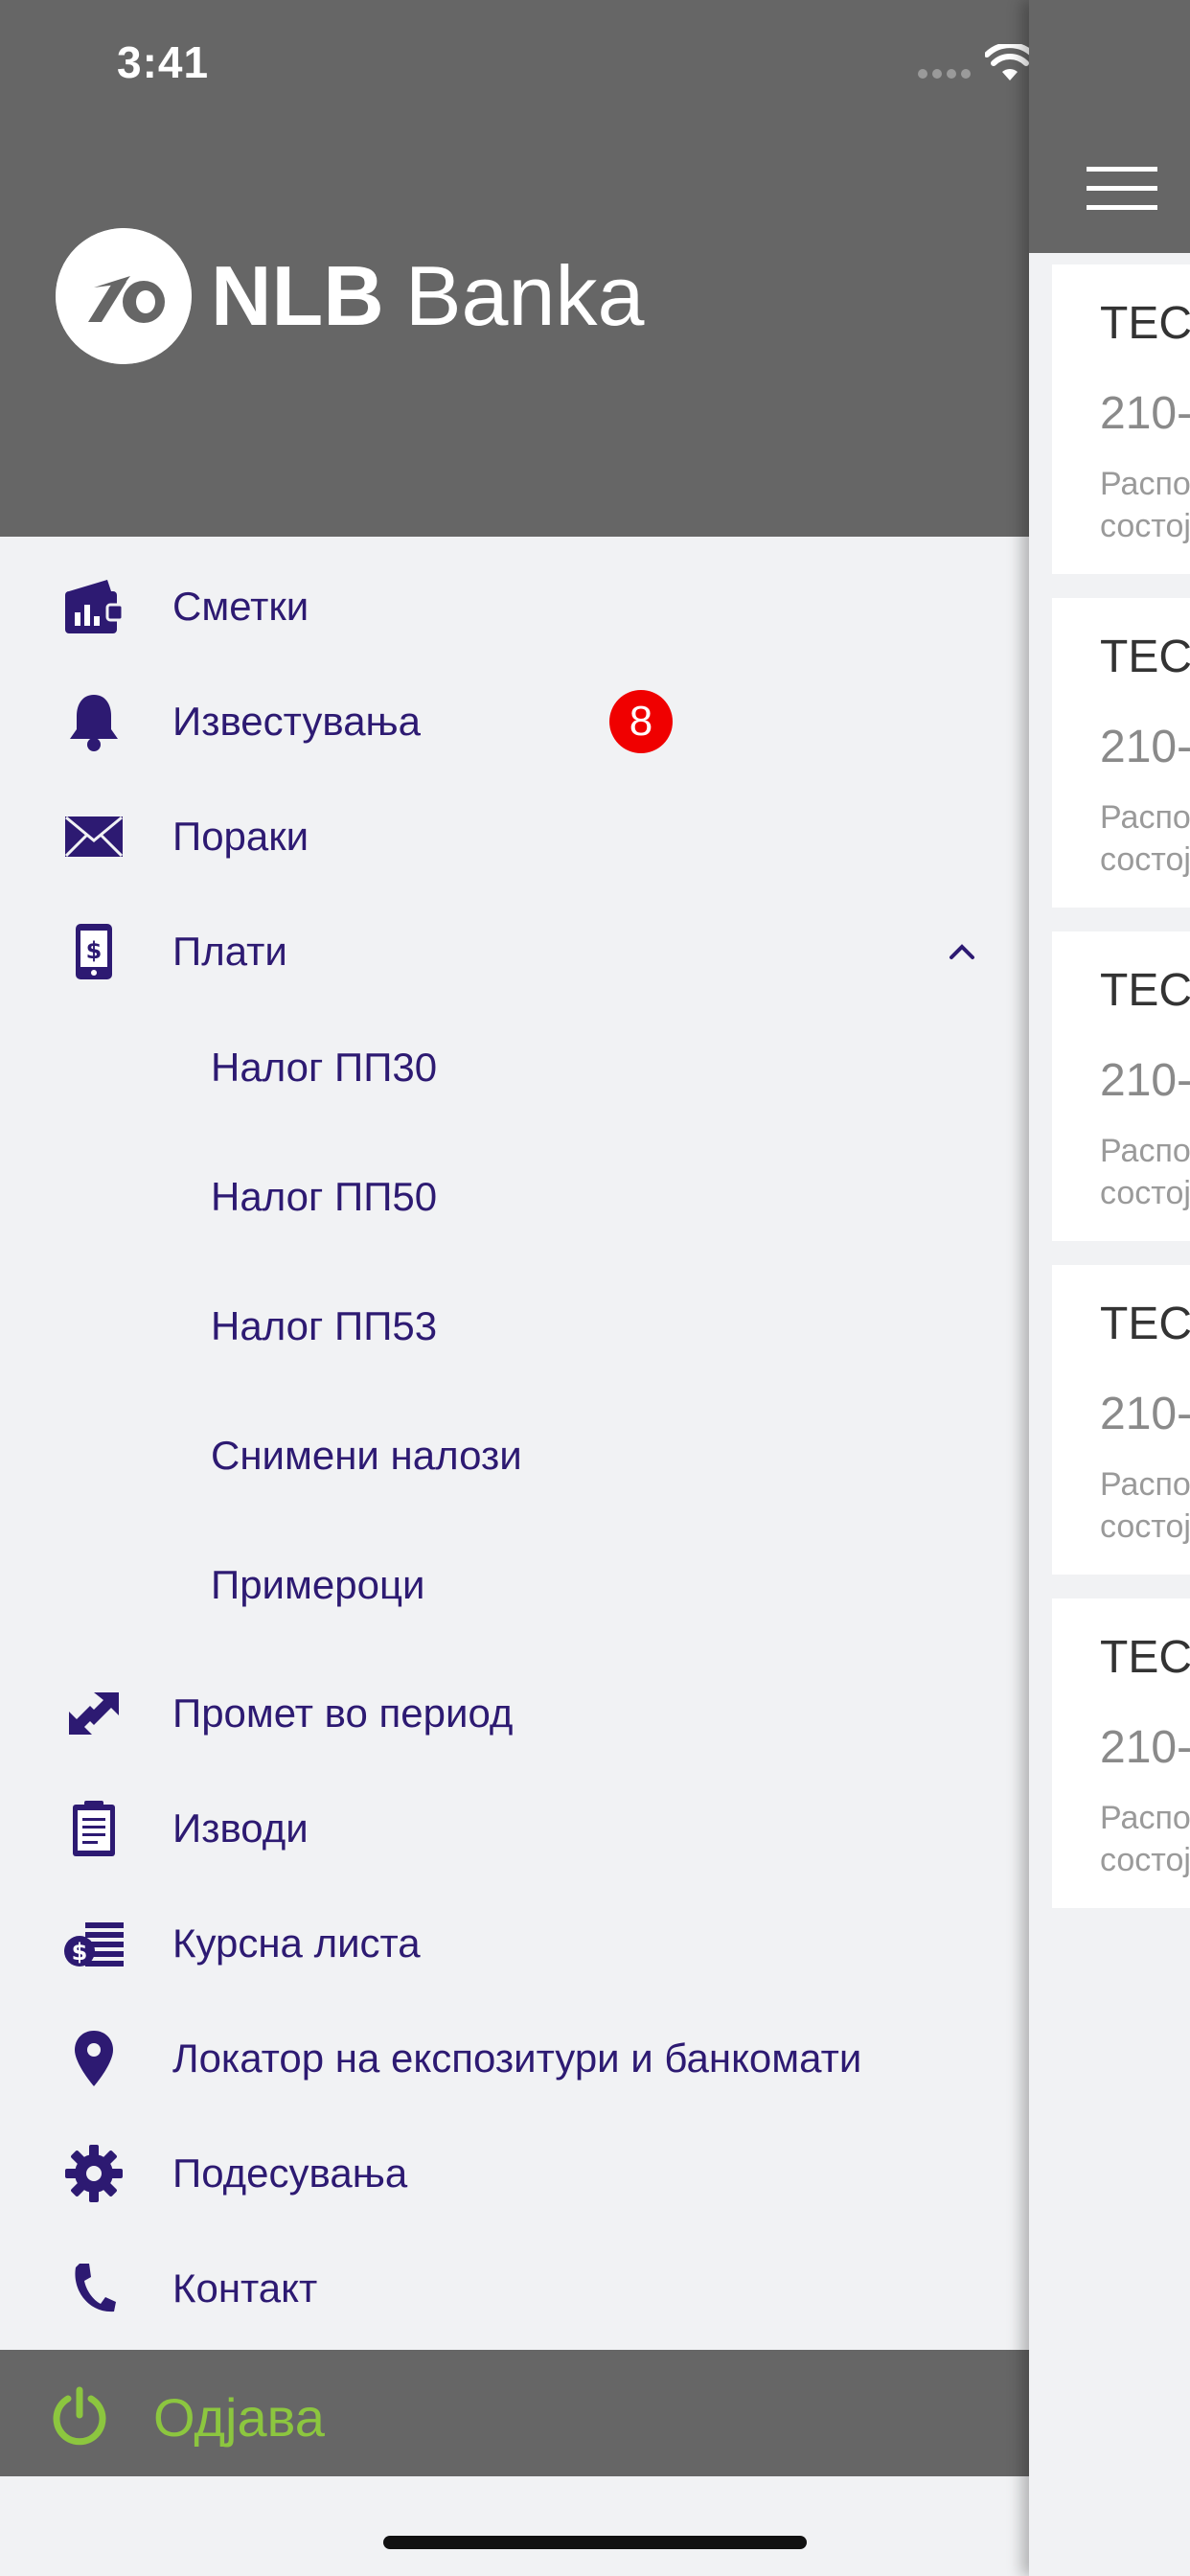 This screenshot has width=1190, height=2576. I want to click on bell-icon, so click(93, 721).